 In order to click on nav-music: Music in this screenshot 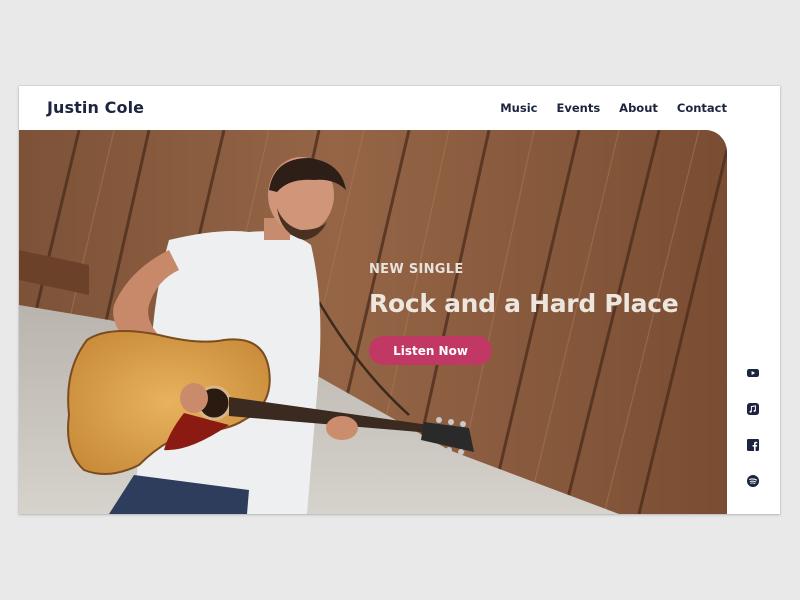, I will do `click(518, 108)`.